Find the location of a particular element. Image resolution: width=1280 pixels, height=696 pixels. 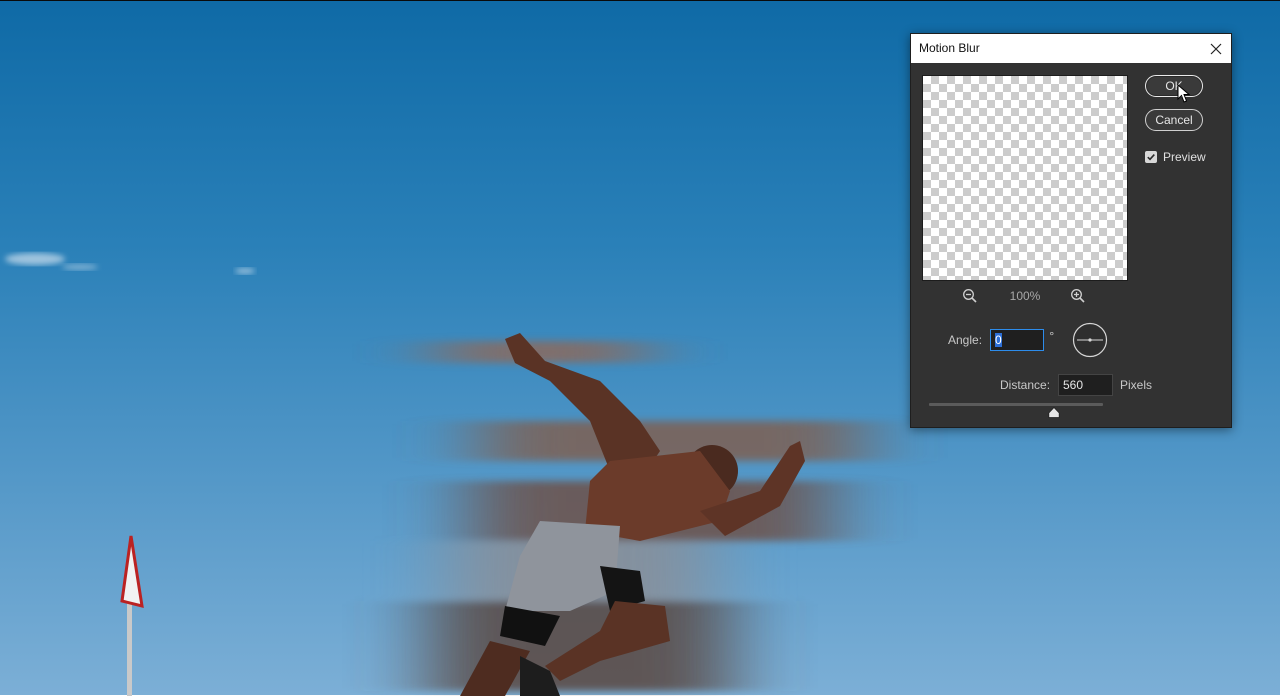

dialog-titlebar: Motion Blur is located at coordinates (1071, 48).